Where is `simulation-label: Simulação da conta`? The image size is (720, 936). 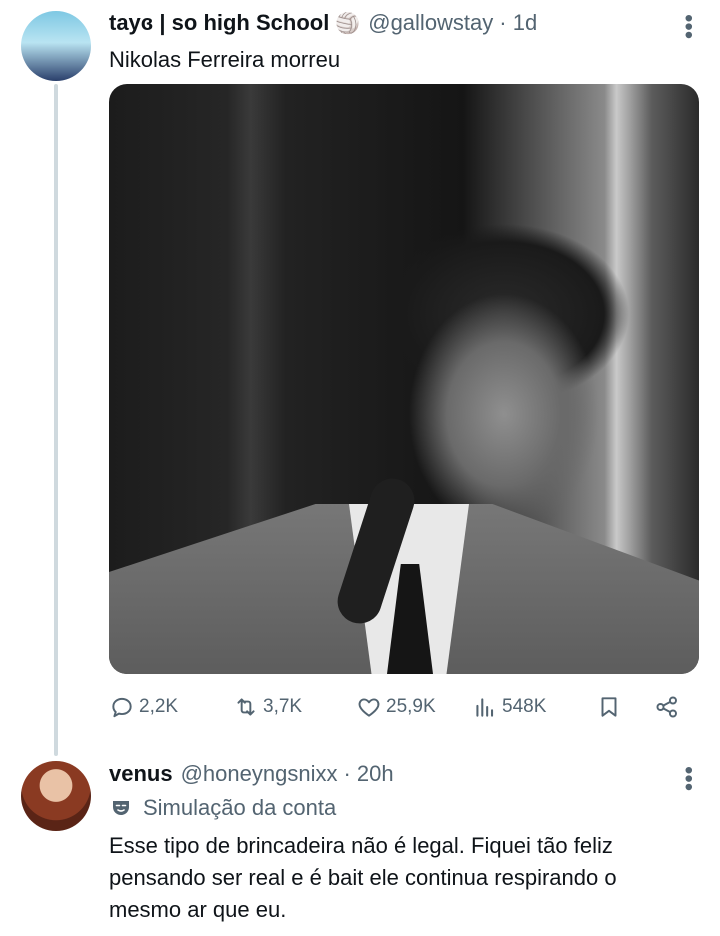 simulation-label: Simulação da conta is located at coordinates (222, 808).